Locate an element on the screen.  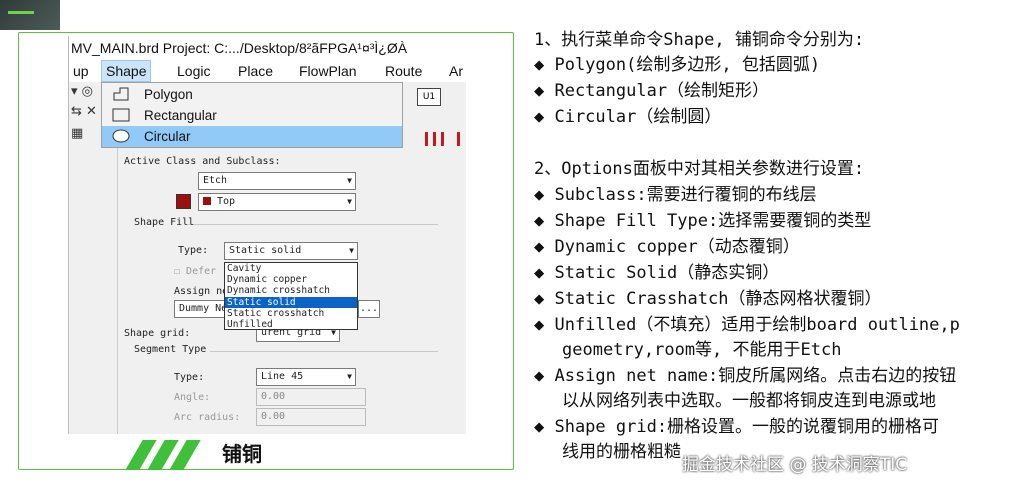
slide-caption: 铺铜 is located at coordinates (242, 454).